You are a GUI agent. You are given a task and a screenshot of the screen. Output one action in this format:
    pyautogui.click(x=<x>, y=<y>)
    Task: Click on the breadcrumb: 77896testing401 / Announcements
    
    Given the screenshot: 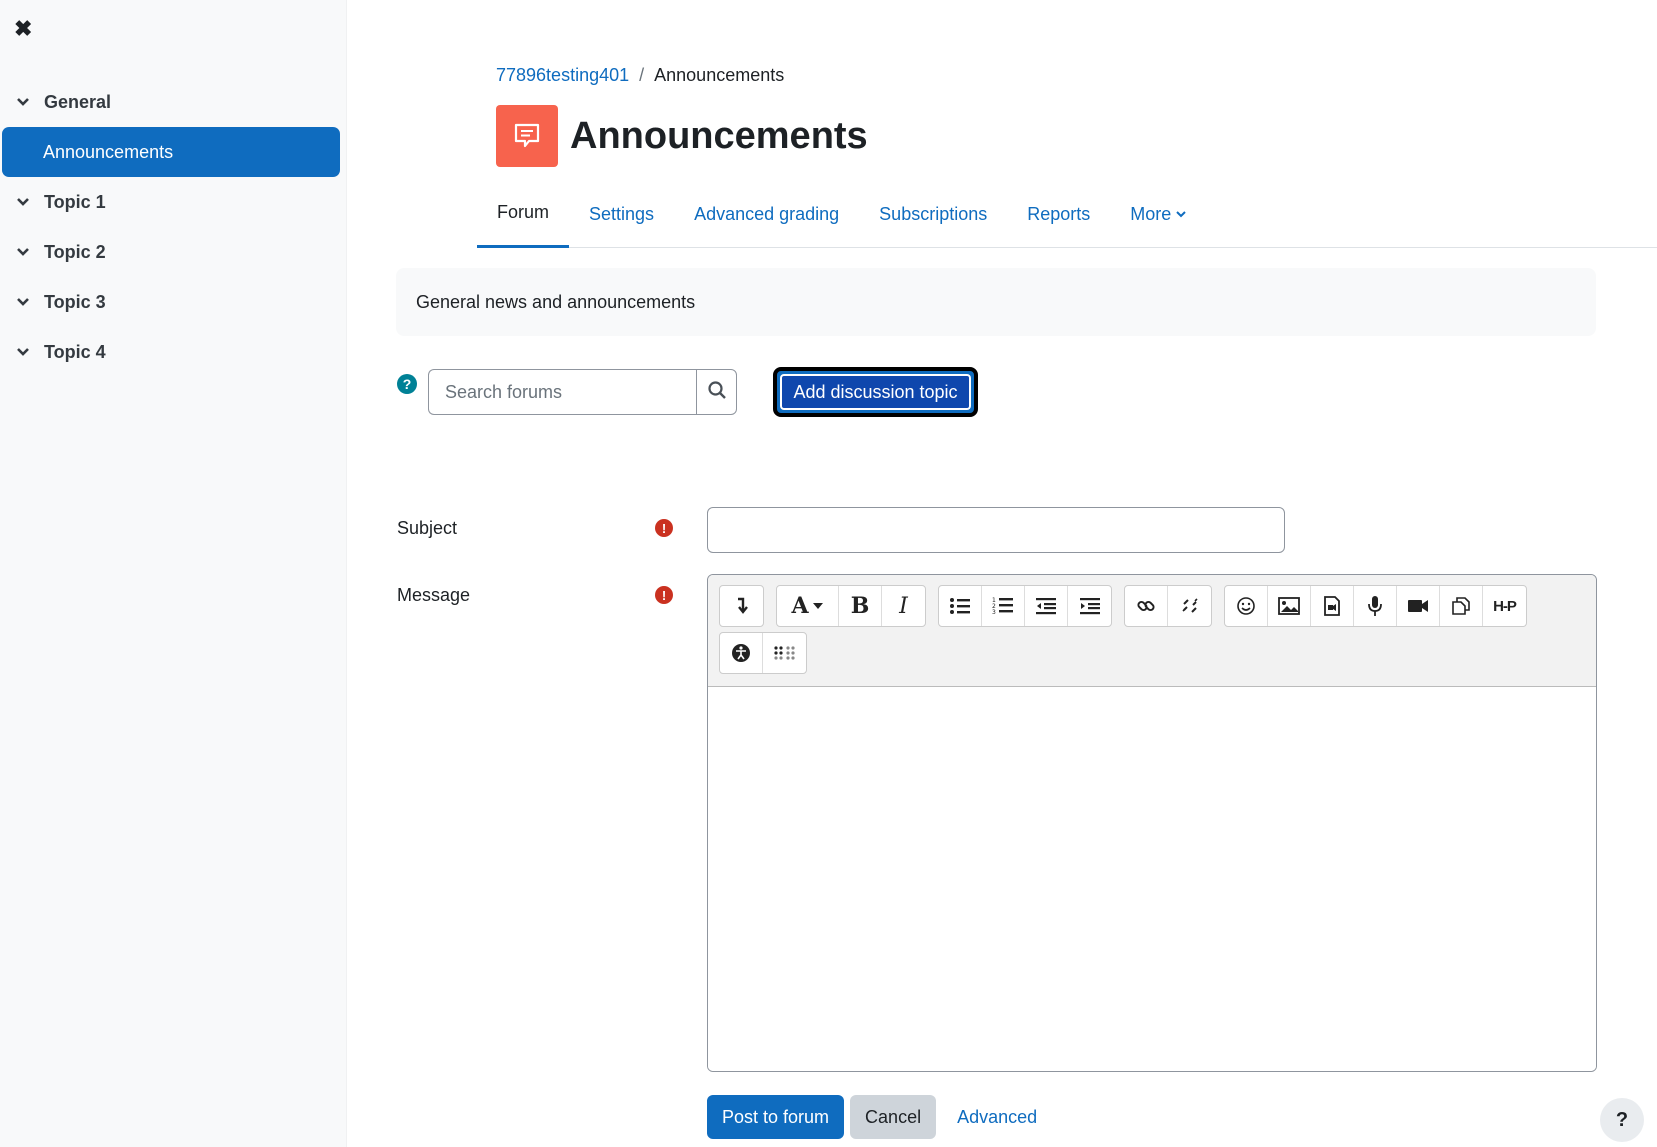 What is the action you would take?
    pyautogui.click(x=640, y=75)
    